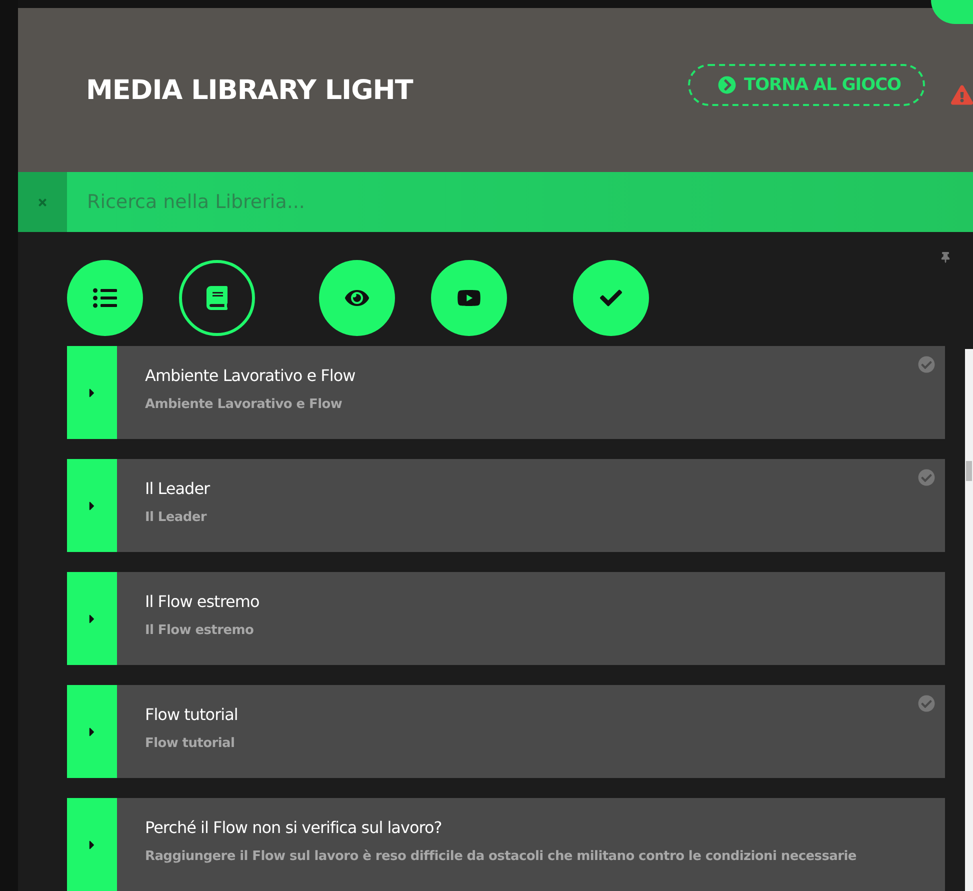  I want to click on item-title: Perché il Flow non si verifica sul lavoro?, so click(294, 827).